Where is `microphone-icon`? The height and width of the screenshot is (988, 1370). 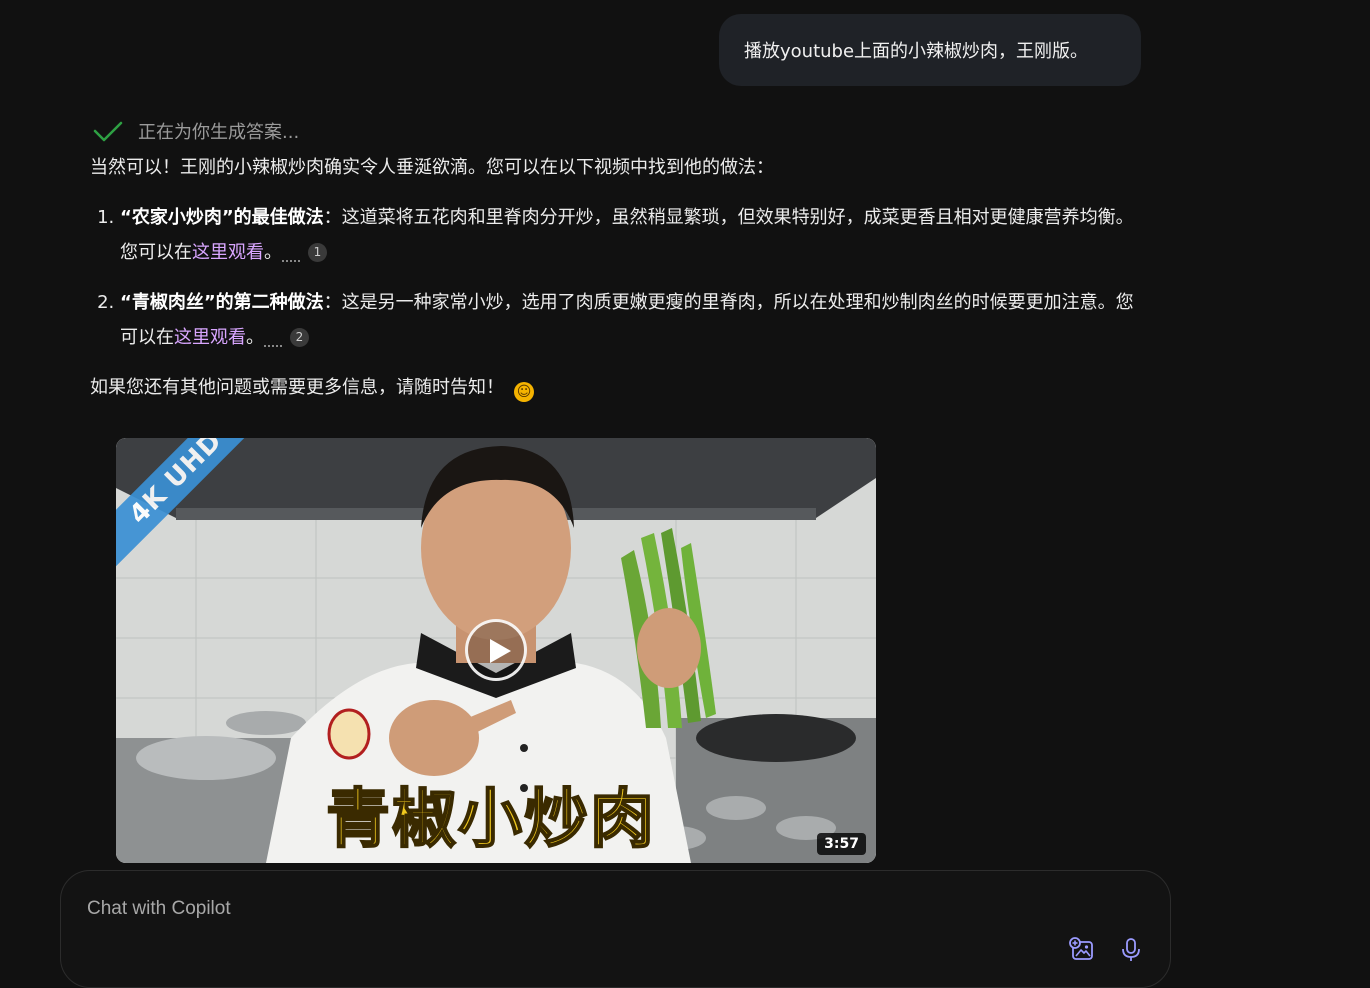
microphone-icon is located at coordinates (1131, 949).